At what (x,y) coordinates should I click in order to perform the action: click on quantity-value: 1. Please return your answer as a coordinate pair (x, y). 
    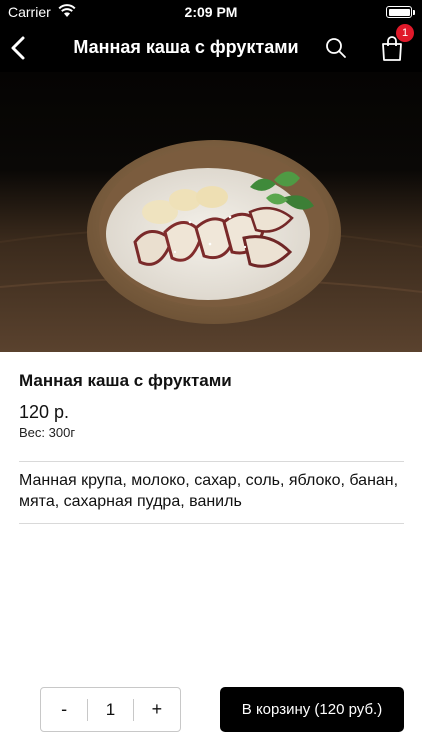
    Looking at the image, I should click on (110, 709).